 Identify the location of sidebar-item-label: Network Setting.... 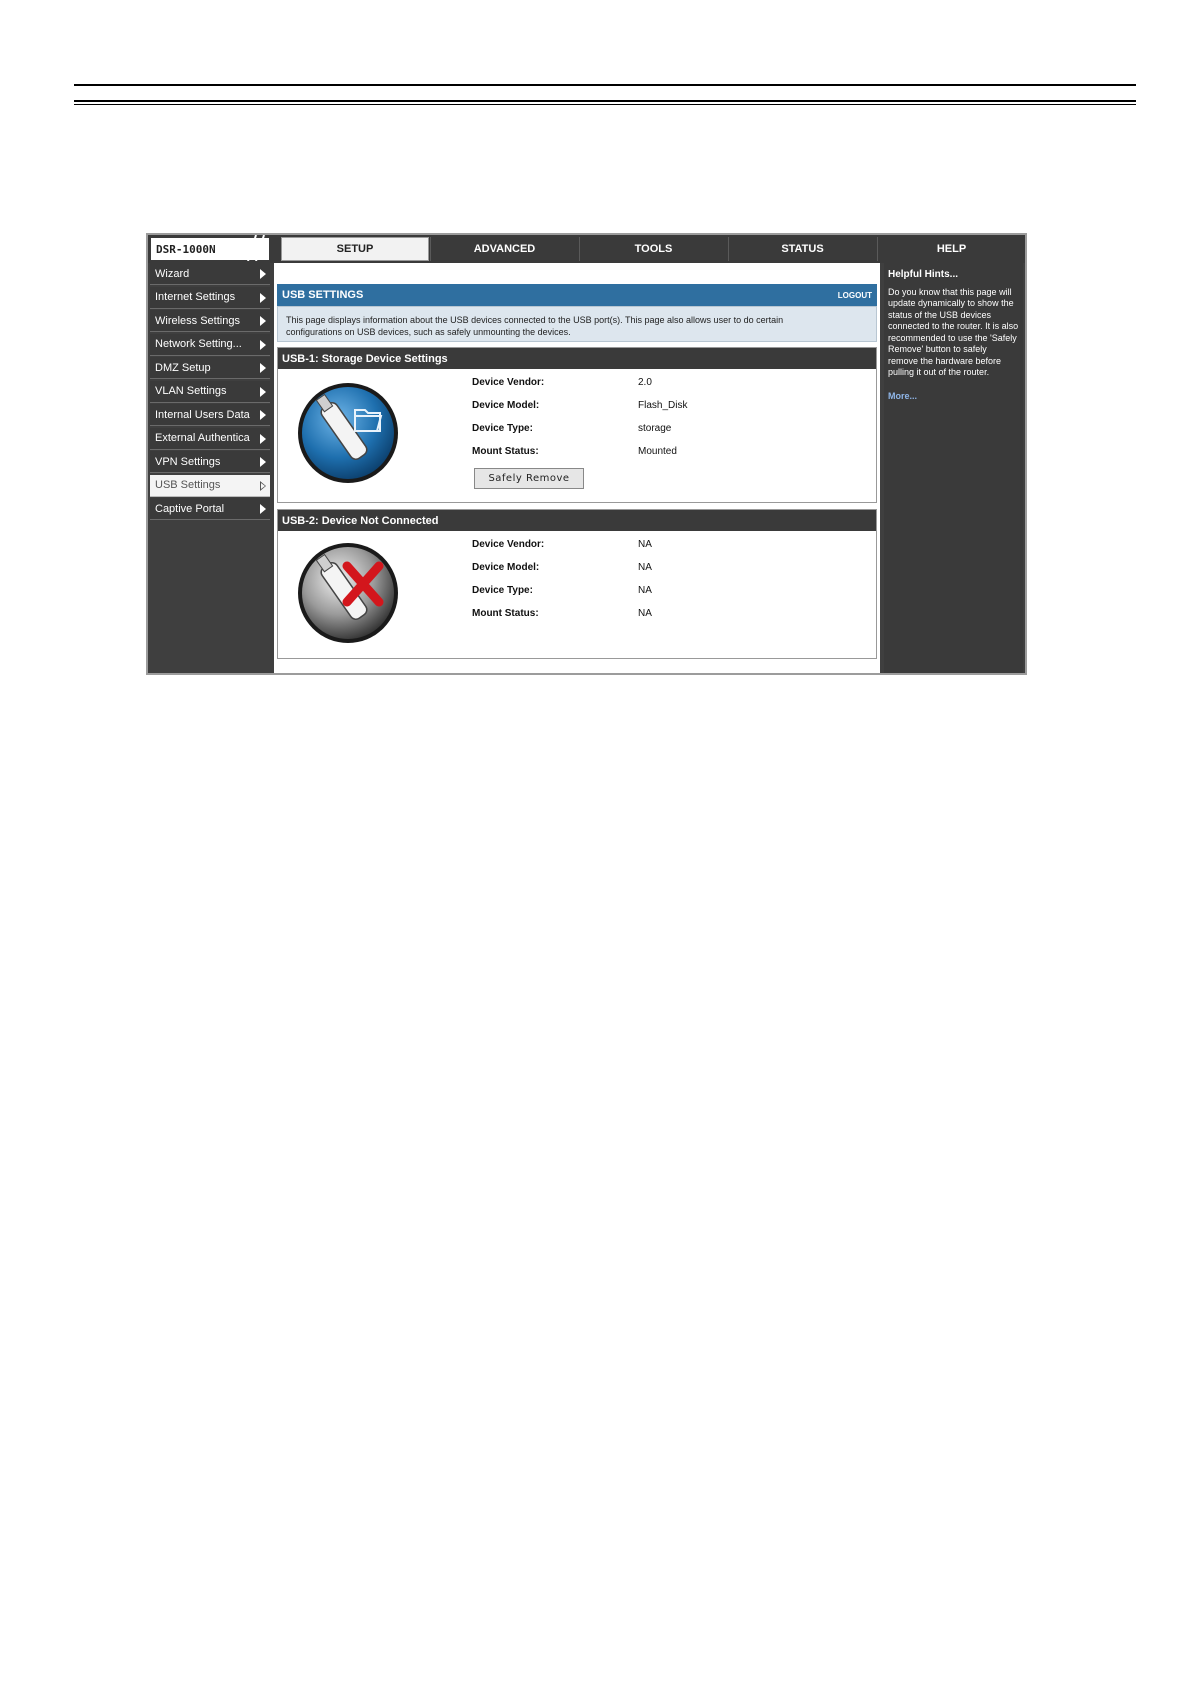
(198, 344).